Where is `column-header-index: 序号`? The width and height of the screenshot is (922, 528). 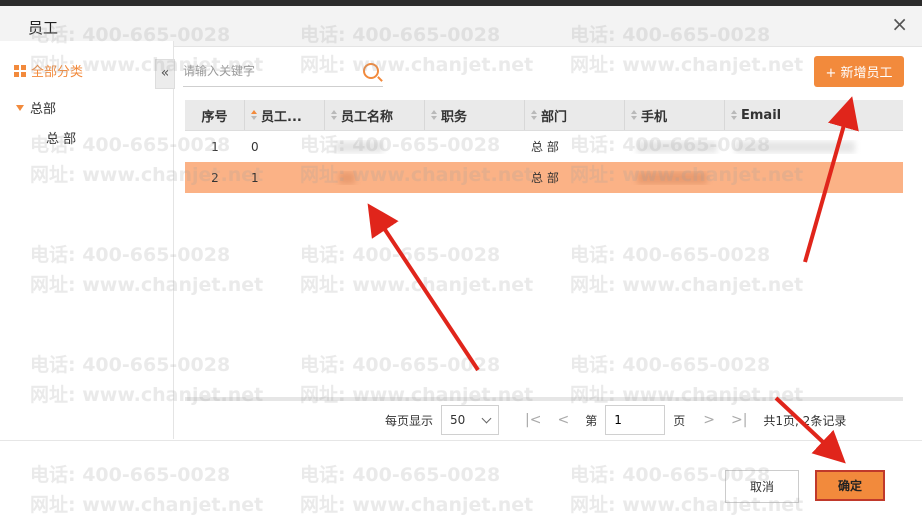
column-header-index: 序号 is located at coordinates (215, 115).